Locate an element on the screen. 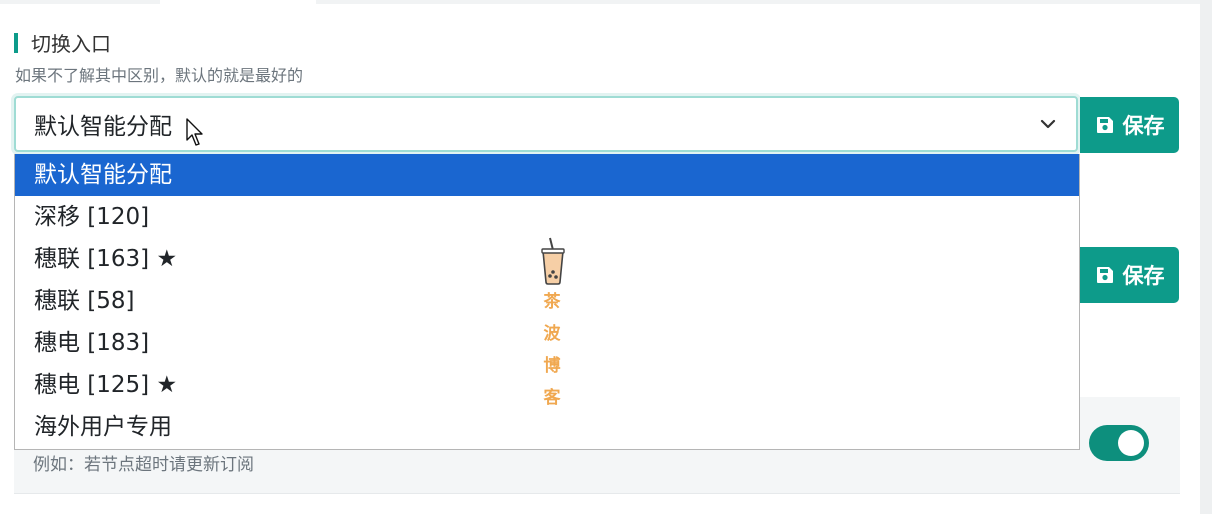 Image resolution: width=1212 pixels, height=514 pixels. section-title-text: 切换入口 is located at coordinates (71, 44).